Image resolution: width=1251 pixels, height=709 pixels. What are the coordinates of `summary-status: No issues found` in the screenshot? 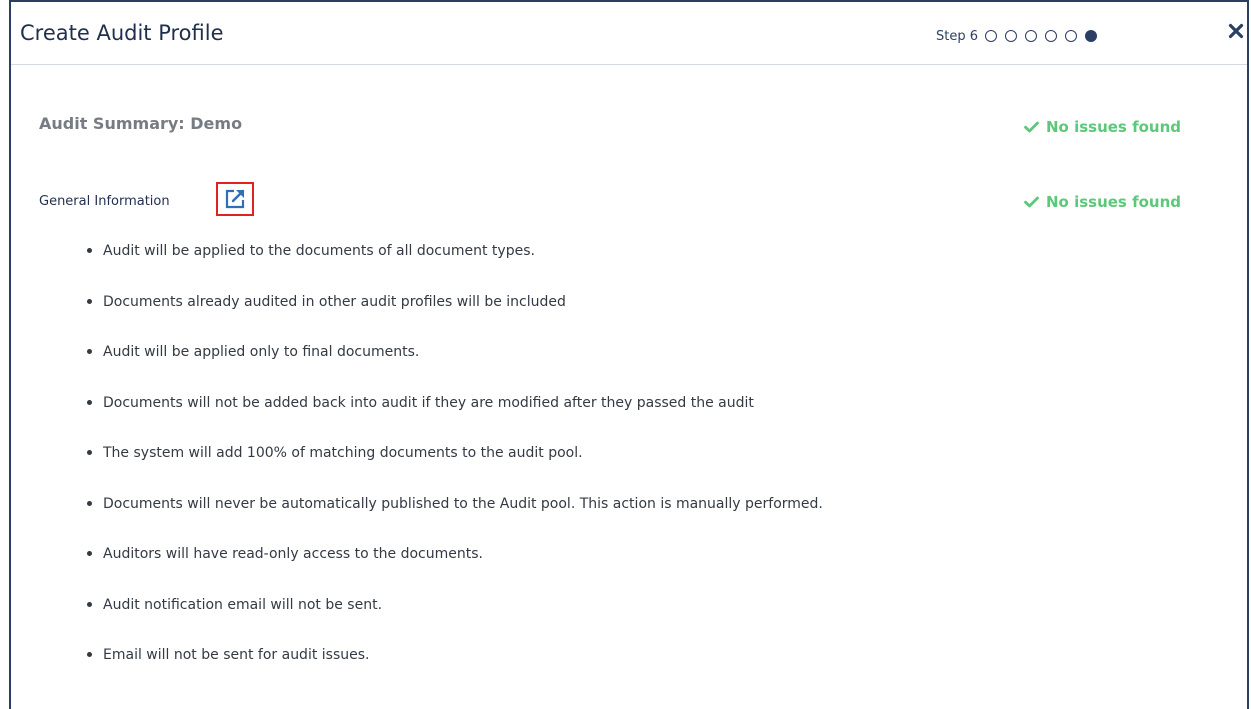 It's located at (1102, 127).